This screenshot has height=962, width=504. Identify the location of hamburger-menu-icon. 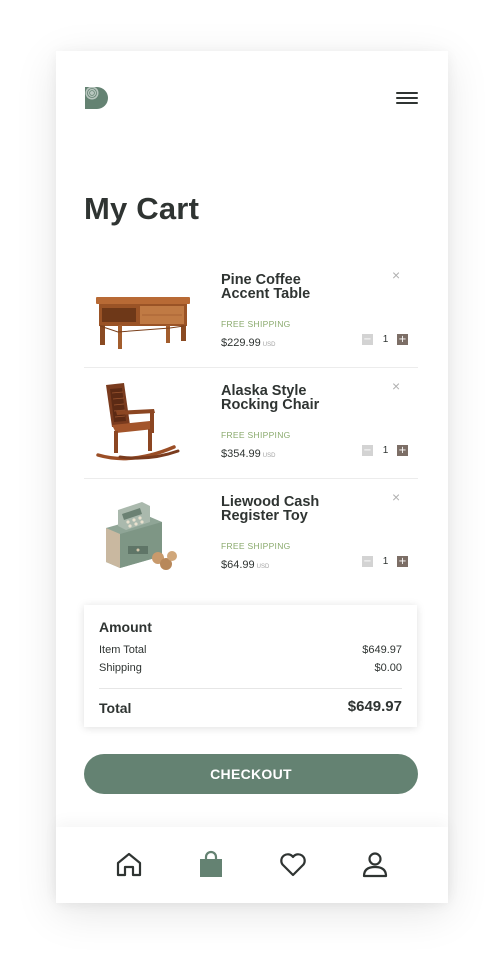
(407, 98).